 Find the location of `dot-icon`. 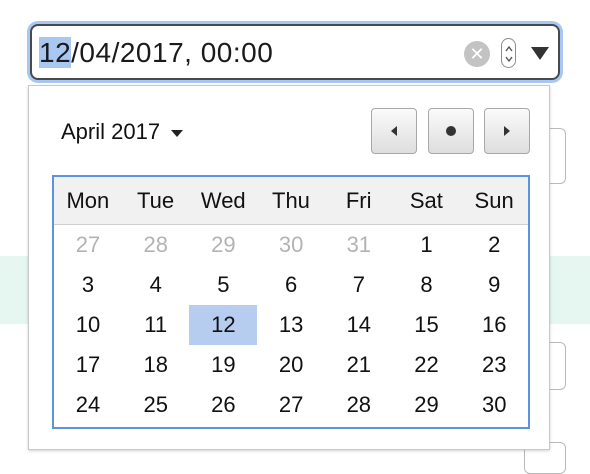

dot-icon is located at coordinates (451, 131).